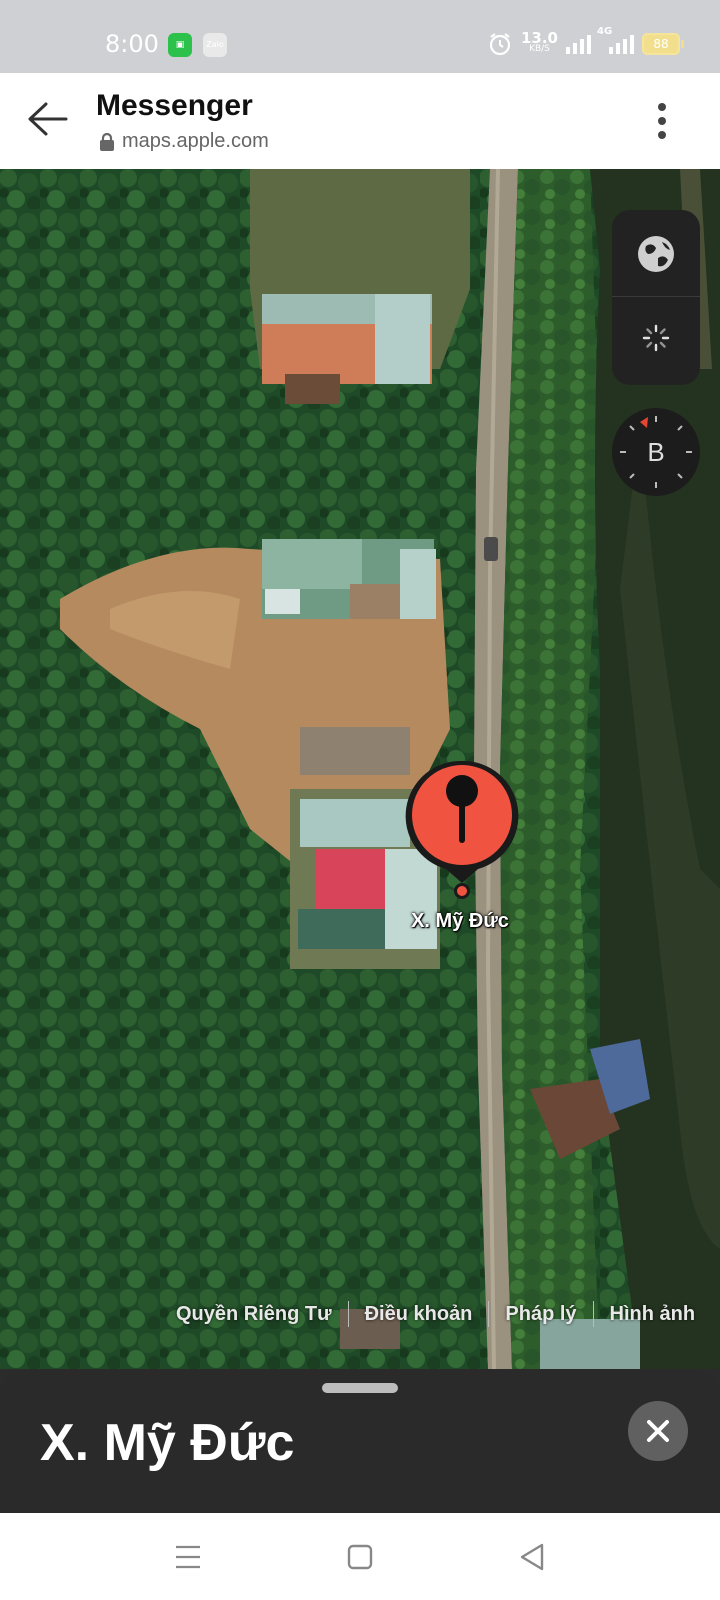 This screenshot has height=1600, width=720. I want to click on legal-link: Pháp lý, so click(540, 1314).